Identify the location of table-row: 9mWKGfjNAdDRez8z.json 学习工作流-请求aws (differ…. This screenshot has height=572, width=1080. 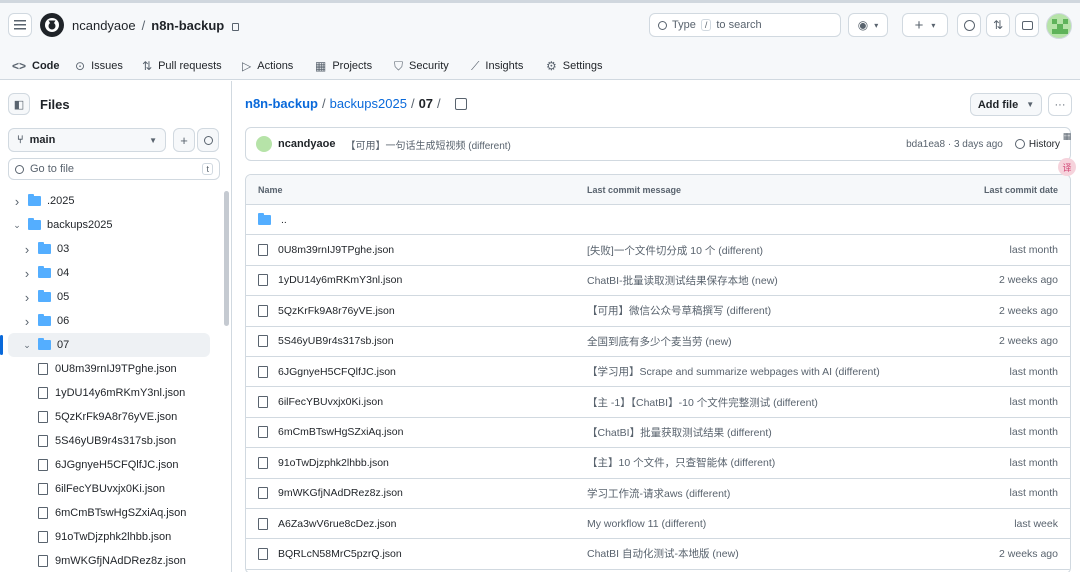
(658, 494).